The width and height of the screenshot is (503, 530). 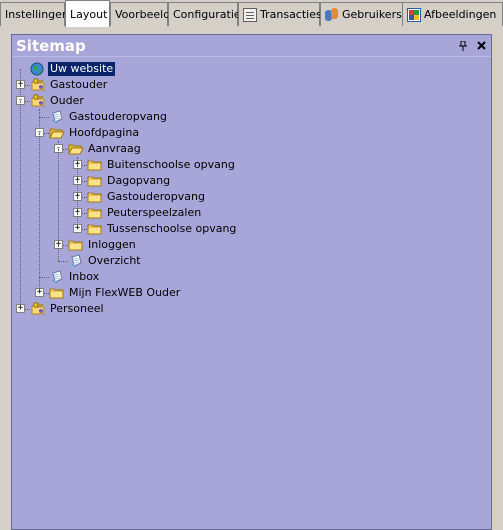 What do you see at coordinates (114, 260) in the screenshot?
I see `tree-item-label: Overzicht` at bounding box center [114, 260].